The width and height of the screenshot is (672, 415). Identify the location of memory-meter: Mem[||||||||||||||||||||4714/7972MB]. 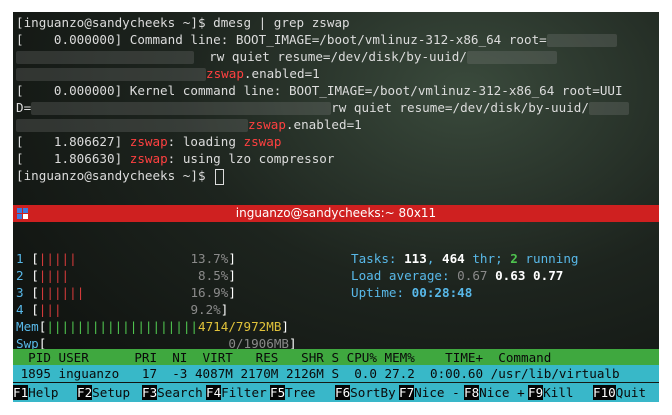
(152, 326).